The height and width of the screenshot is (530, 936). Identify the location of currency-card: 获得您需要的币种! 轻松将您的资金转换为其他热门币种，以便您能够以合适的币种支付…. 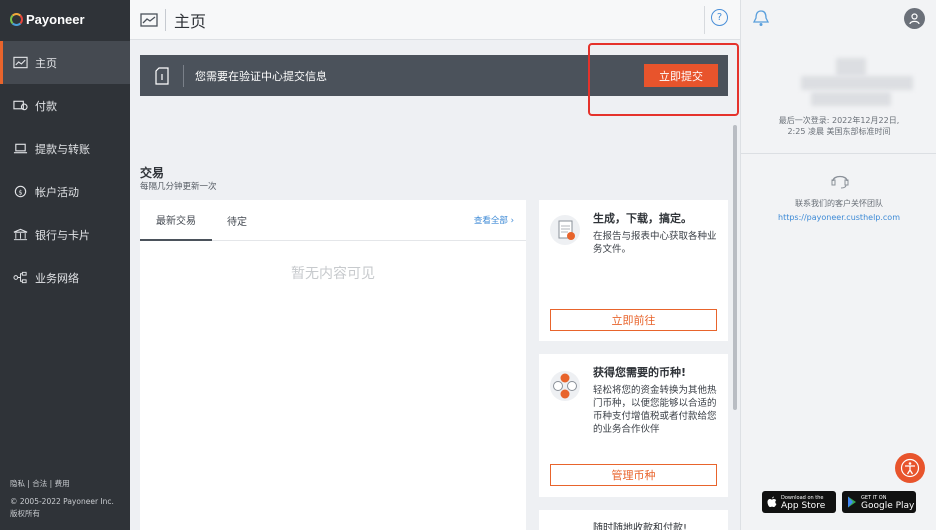
(633, 425).